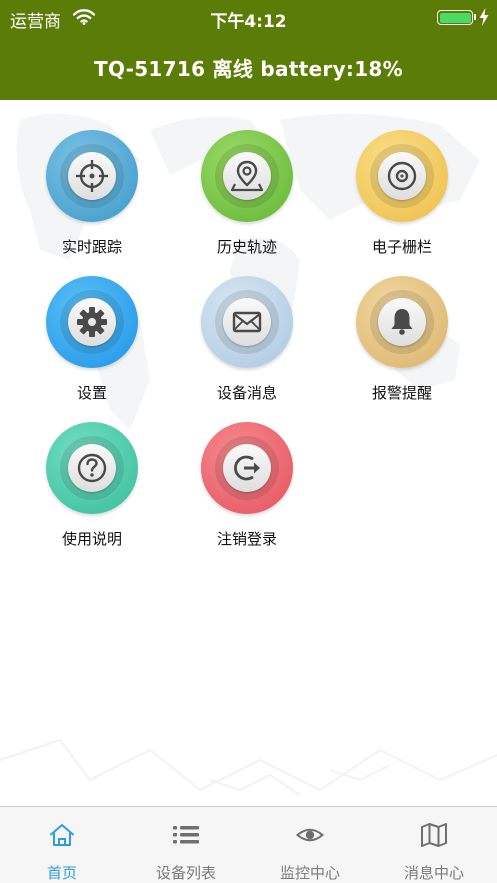 The image size is (497, 883). Describe the element at coordinates (310, 835) in the screenshot. I see `eye-icon` at that location.